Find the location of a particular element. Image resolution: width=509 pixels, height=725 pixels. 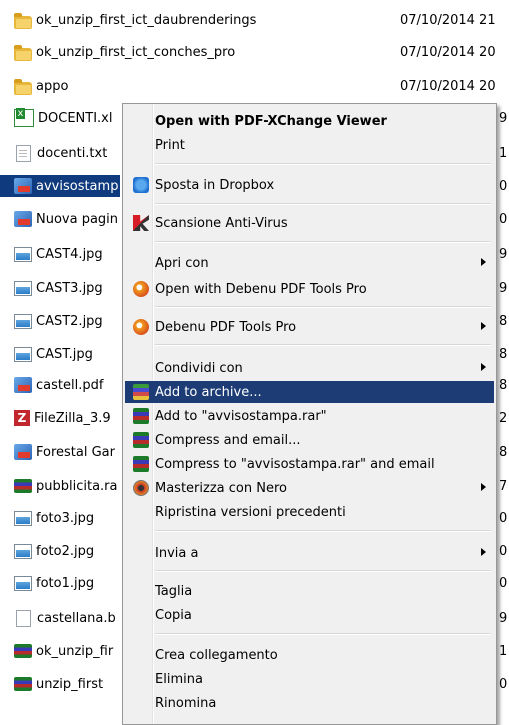

file-name: ok_unzip_first_ict_conches_pro is located at coordinates (136, 52).